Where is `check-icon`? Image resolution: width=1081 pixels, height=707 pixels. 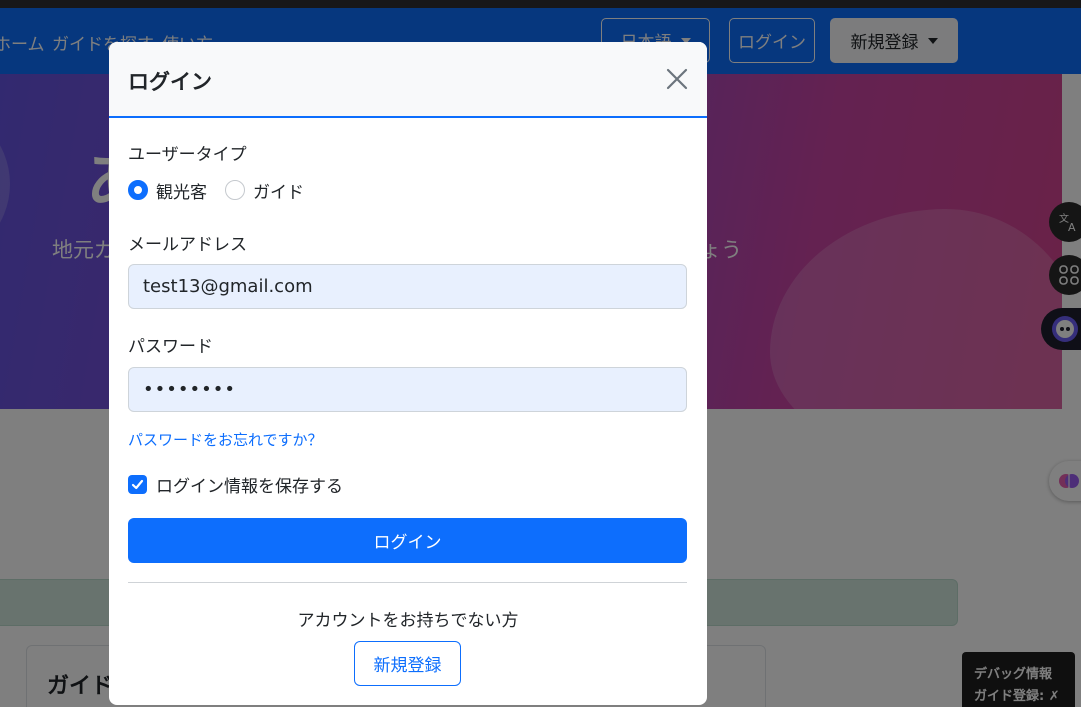 check-icon is located at coordinates (137, 484).